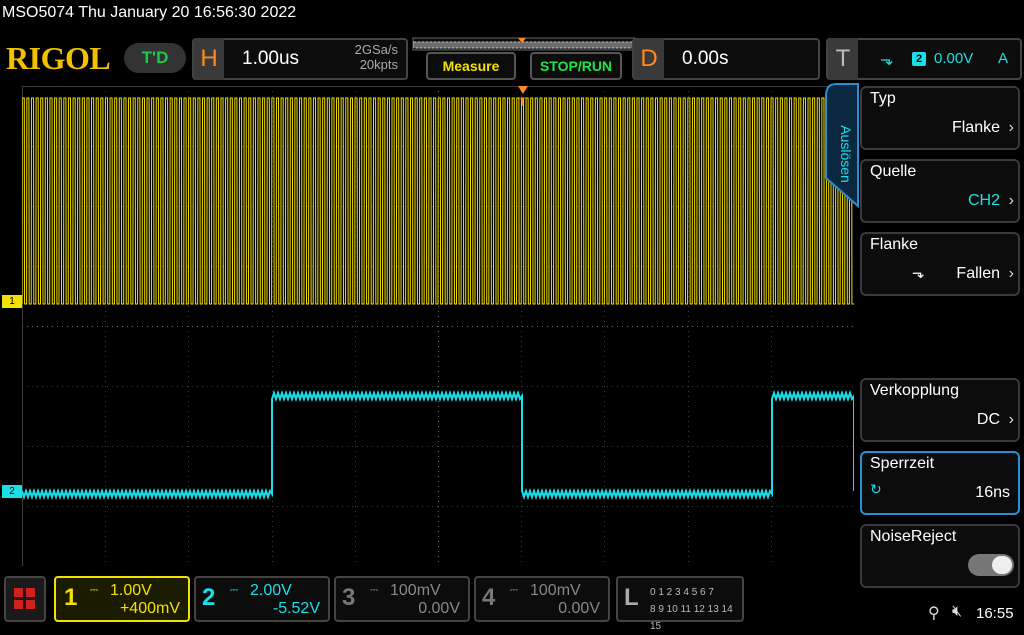  Describe the element at coordinates (523, 90) in the screenshot. I see `trigger-position-marker` at that location.